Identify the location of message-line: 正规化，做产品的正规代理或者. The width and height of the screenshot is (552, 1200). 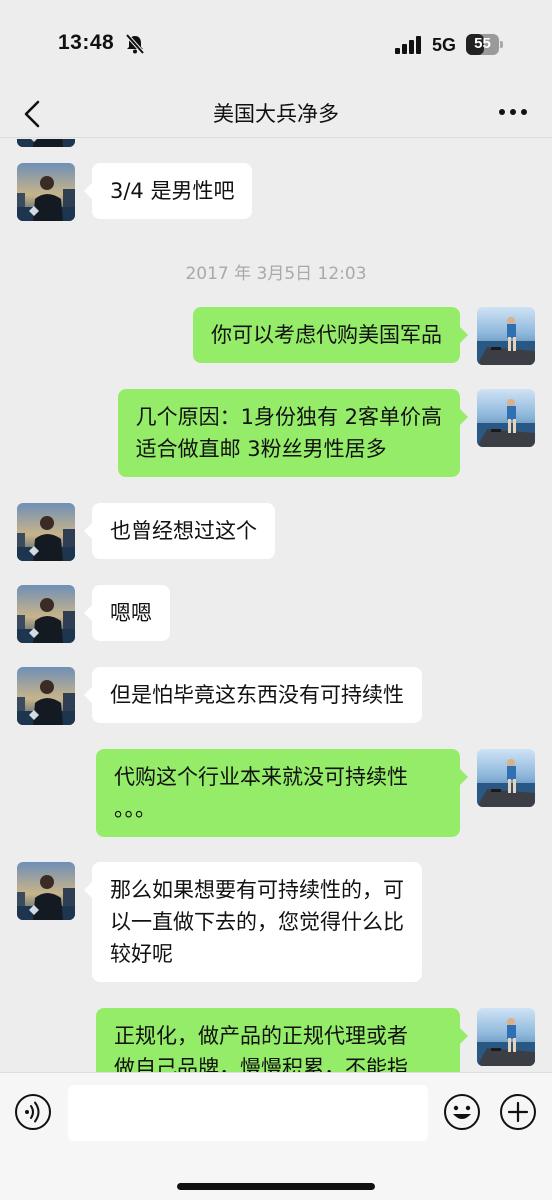
(261, 1036).